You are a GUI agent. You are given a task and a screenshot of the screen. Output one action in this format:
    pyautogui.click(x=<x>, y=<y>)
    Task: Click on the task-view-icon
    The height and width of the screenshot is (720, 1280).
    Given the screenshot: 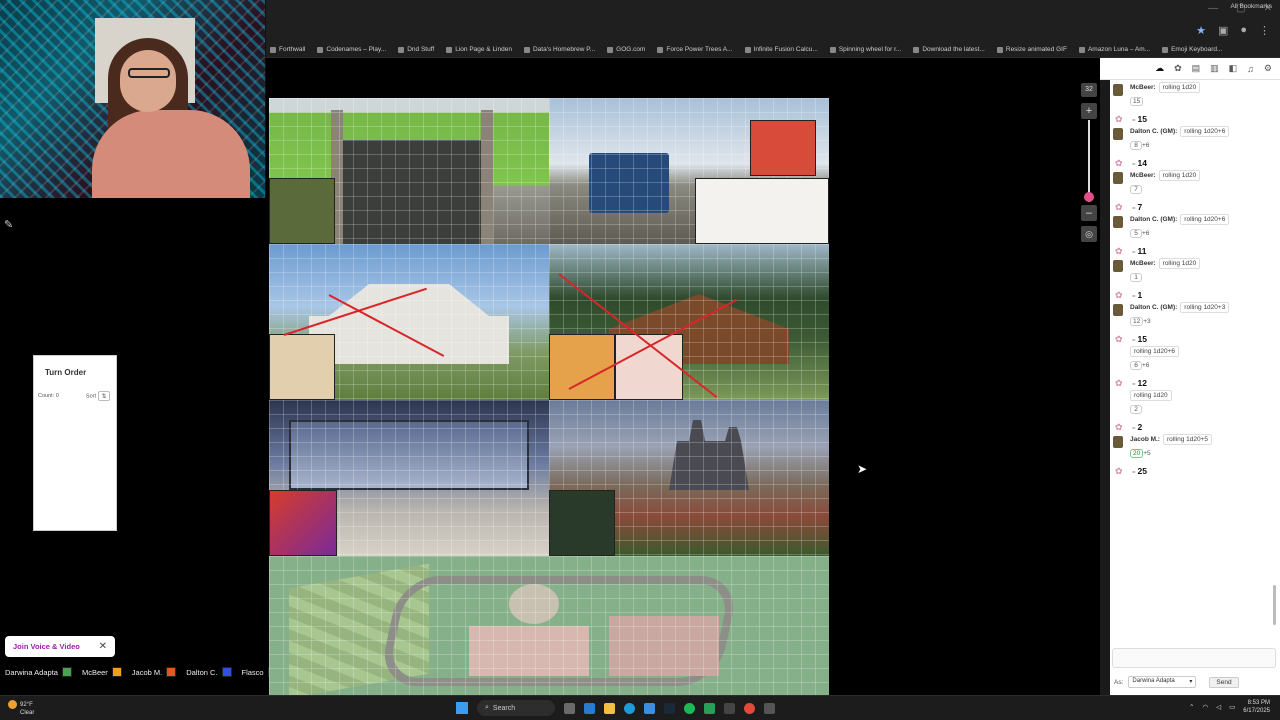 What is the action you would take?
    pyautogui.click(x=569, y=708)
    